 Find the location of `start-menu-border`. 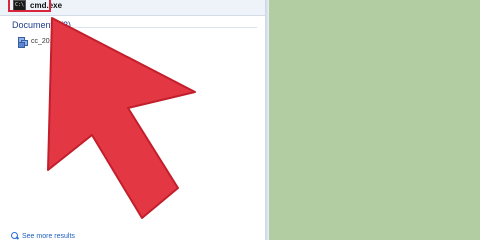

start-menu-border is located at coordinates (267, 120).